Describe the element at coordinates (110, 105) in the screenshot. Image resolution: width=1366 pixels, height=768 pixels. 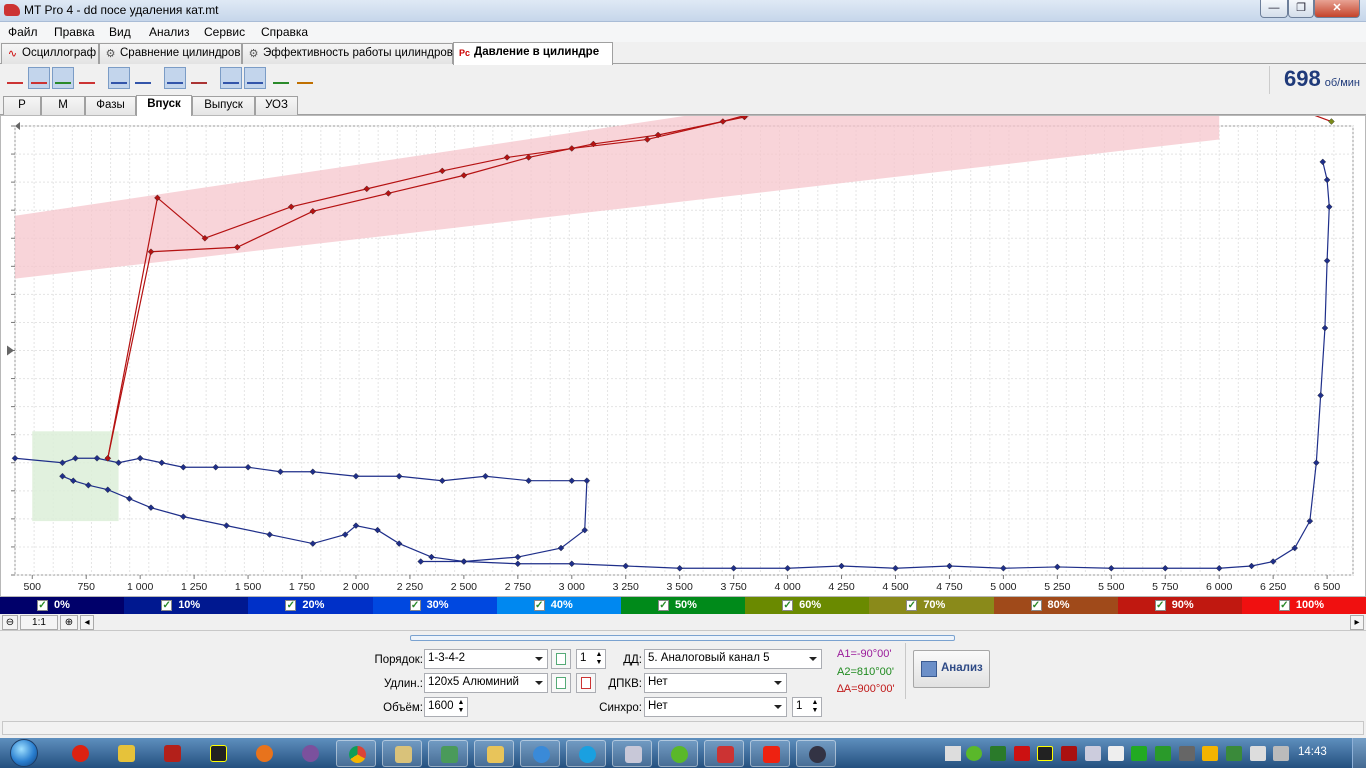
I see `subtab-phases: Фазы` at that location.